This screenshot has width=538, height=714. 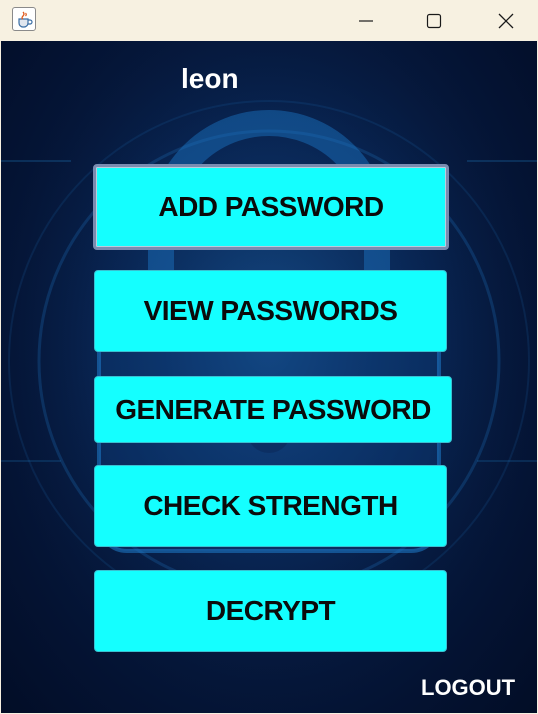 I want to click on minimize-icon, so click(x=366, y=20).